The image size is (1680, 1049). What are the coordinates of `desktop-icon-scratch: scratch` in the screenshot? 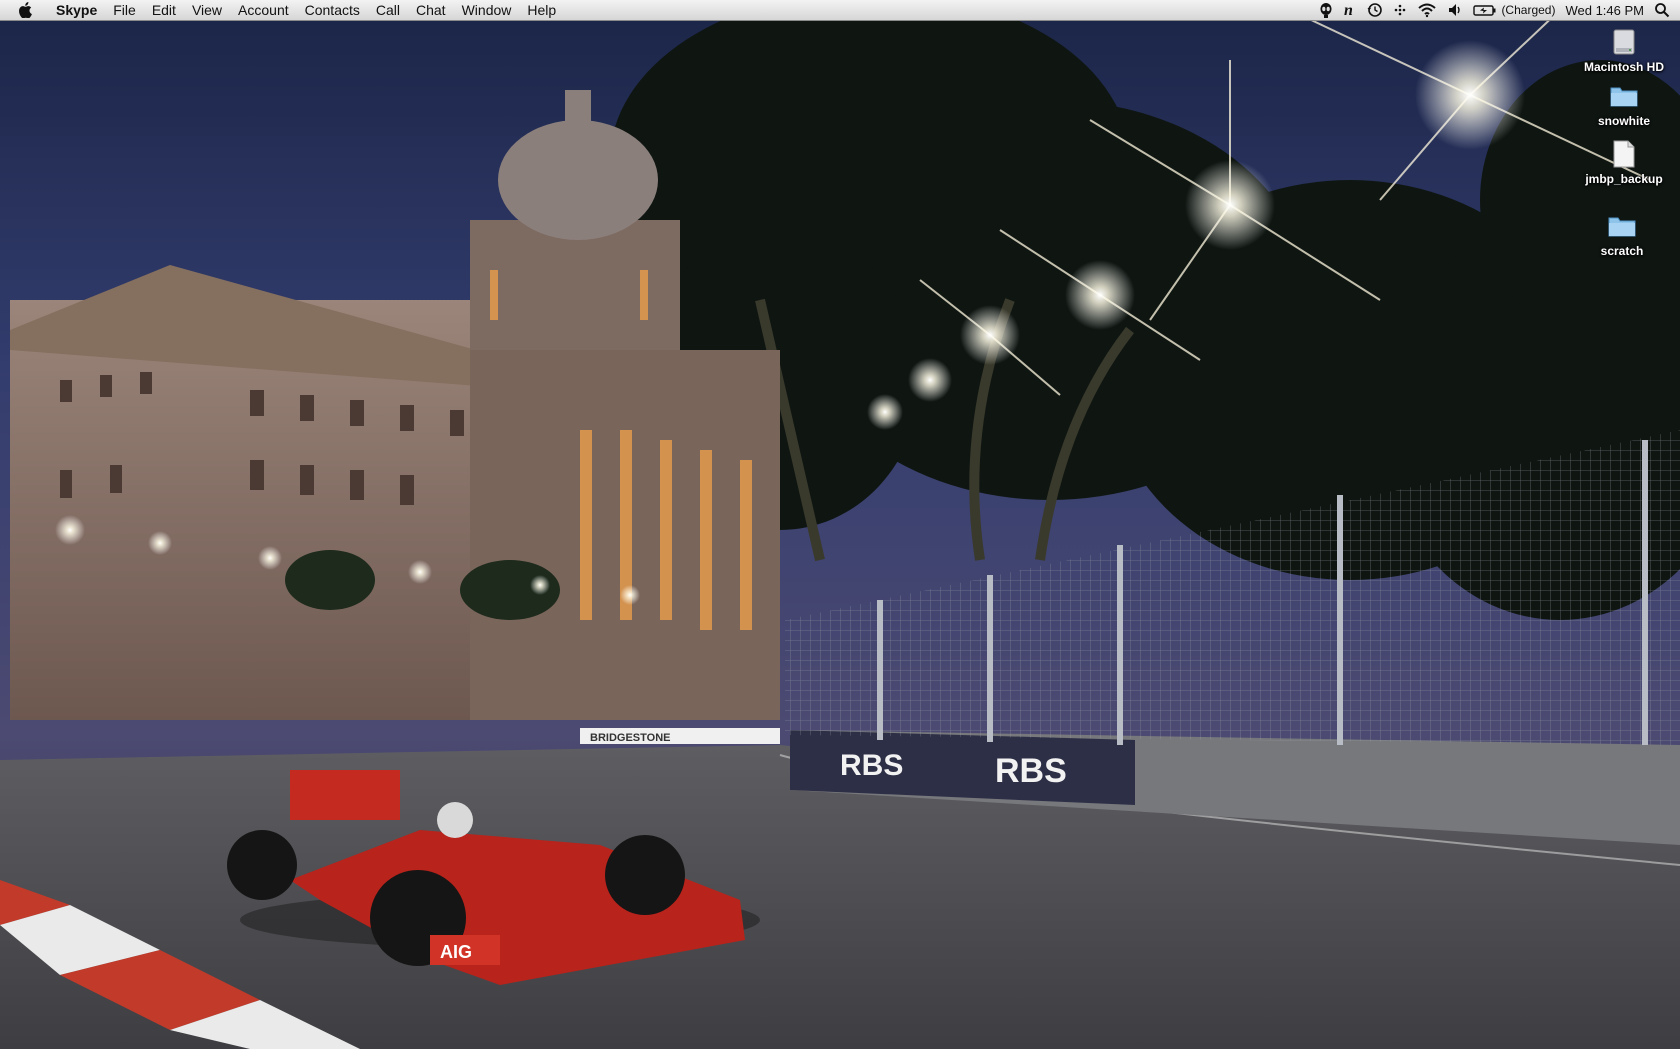 It's located at (1622, 234).